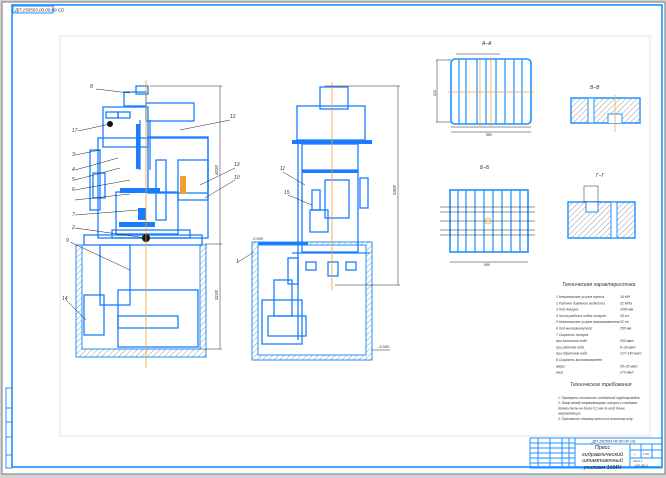  Describe the element at coordinates (569, 414) in the screenshot. I see `tech-req-item: направляющих.` at that location.